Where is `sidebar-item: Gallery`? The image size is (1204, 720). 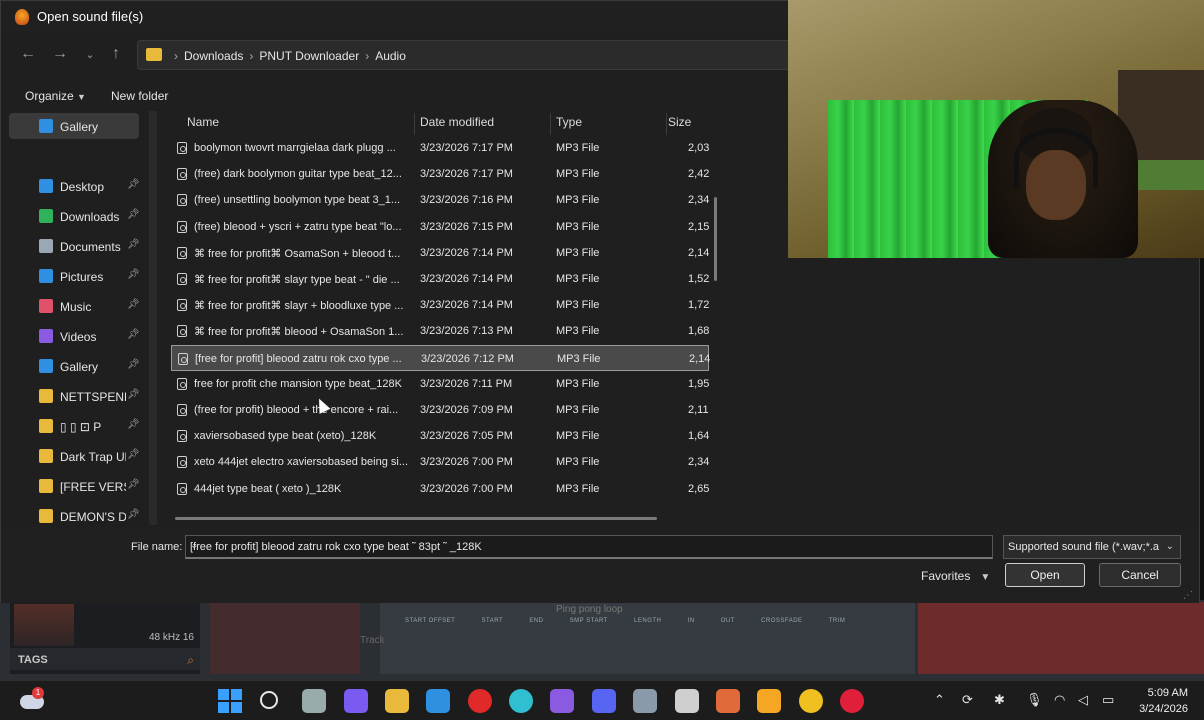 sidebar-item: Gallery is located at coordinates (74, 126).